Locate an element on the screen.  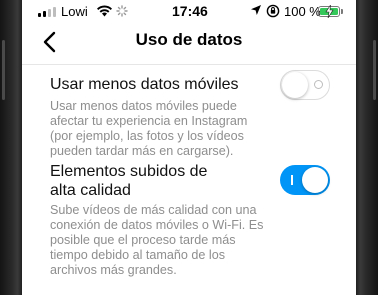
description-line: posible que el proceso tarde más is located at coordinates (143, 240).